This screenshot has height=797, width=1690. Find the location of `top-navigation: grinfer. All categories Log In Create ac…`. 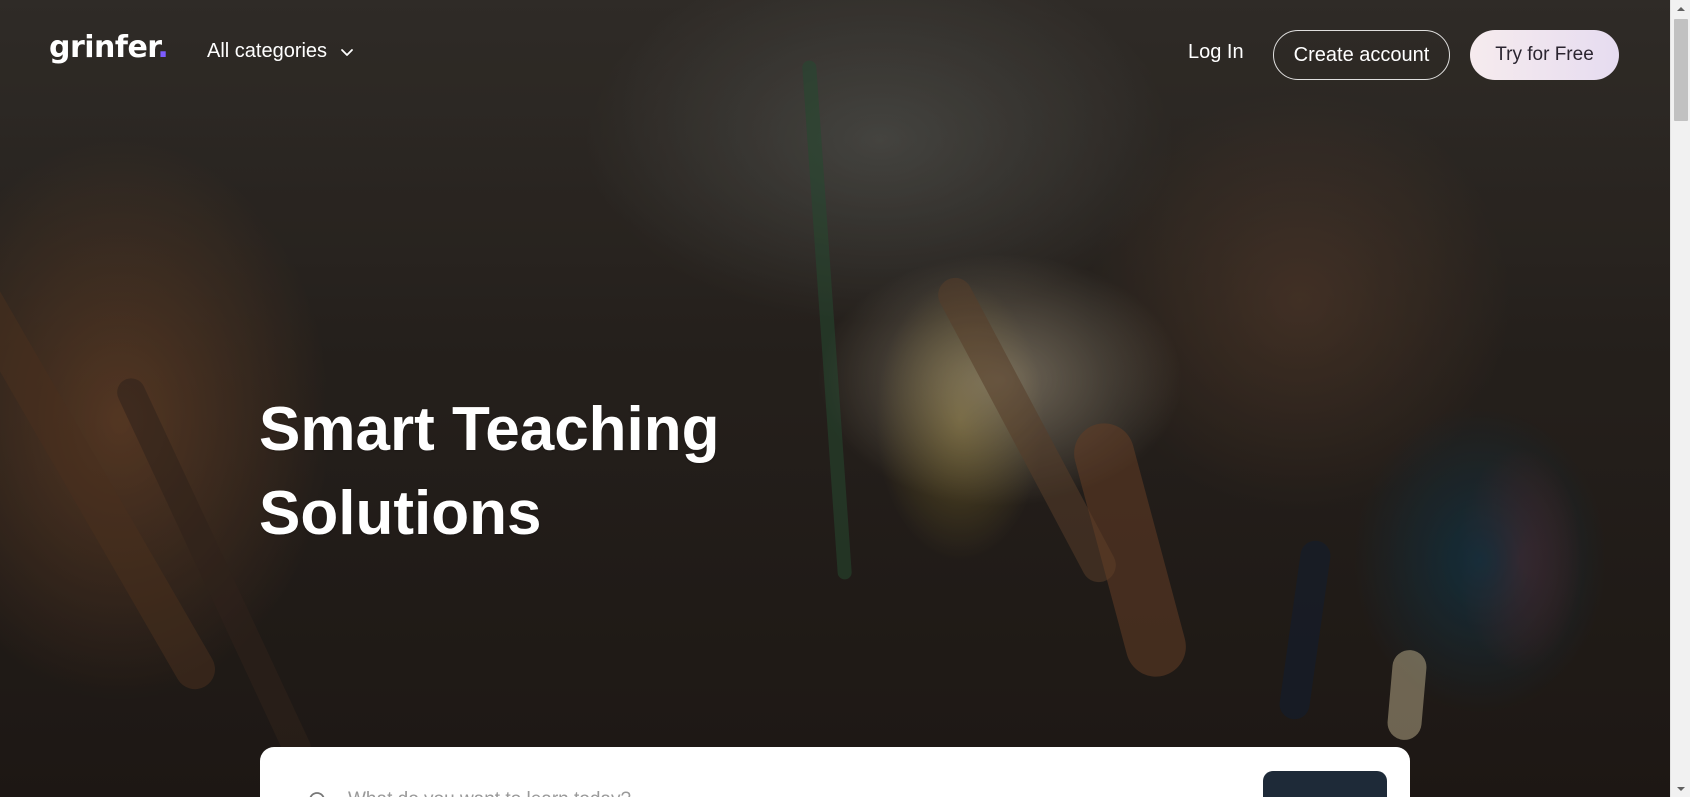

top-navigation: grinfer. All categories Log In Create ac… is located at coordinates (835, 54).